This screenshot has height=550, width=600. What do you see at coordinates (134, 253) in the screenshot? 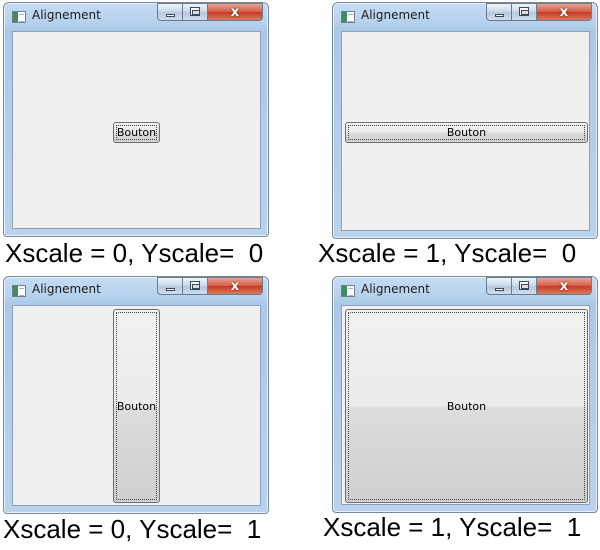
I see `scale-caption: Xscale = 0, Yscale= 0` at bounding box center [134, 253].